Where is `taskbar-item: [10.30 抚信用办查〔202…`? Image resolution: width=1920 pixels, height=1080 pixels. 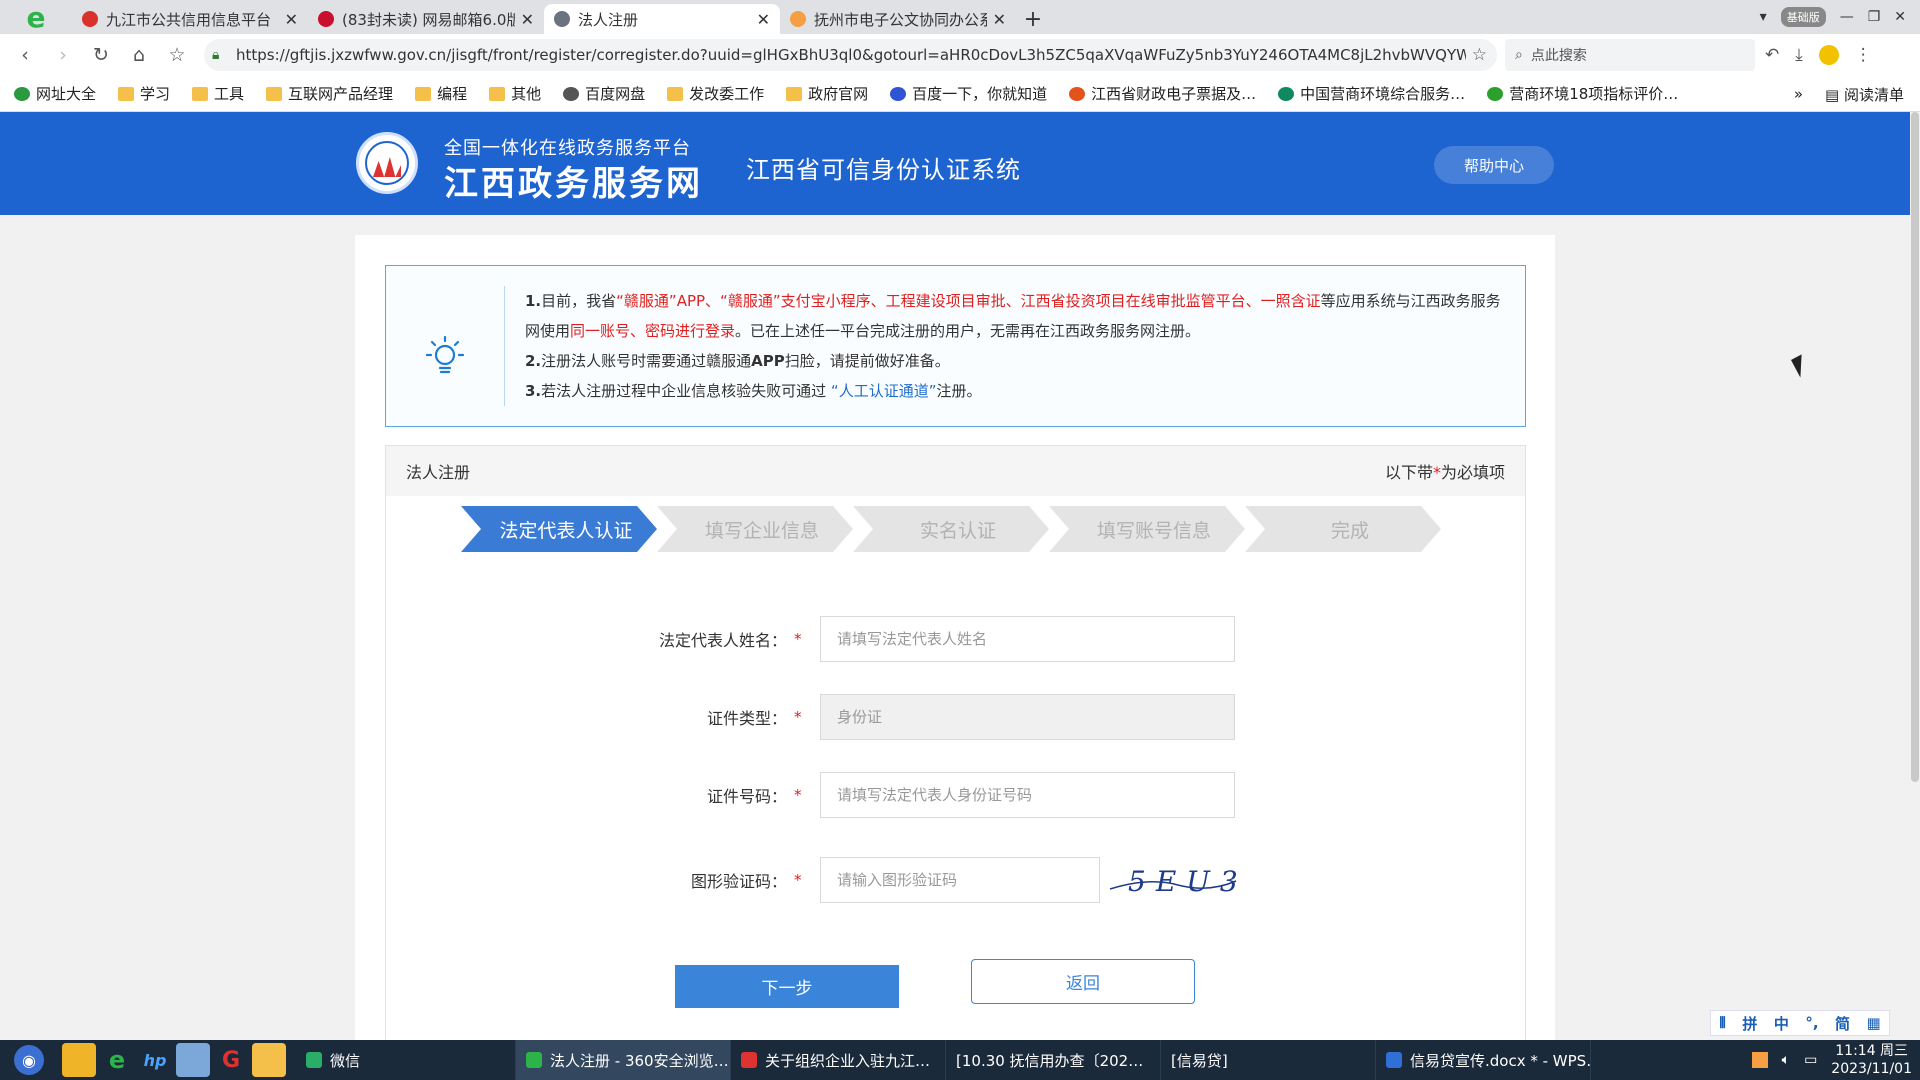 taskbar-item: [10.30 抚信用办查〔202… is located at coordinates (1053, 1060).